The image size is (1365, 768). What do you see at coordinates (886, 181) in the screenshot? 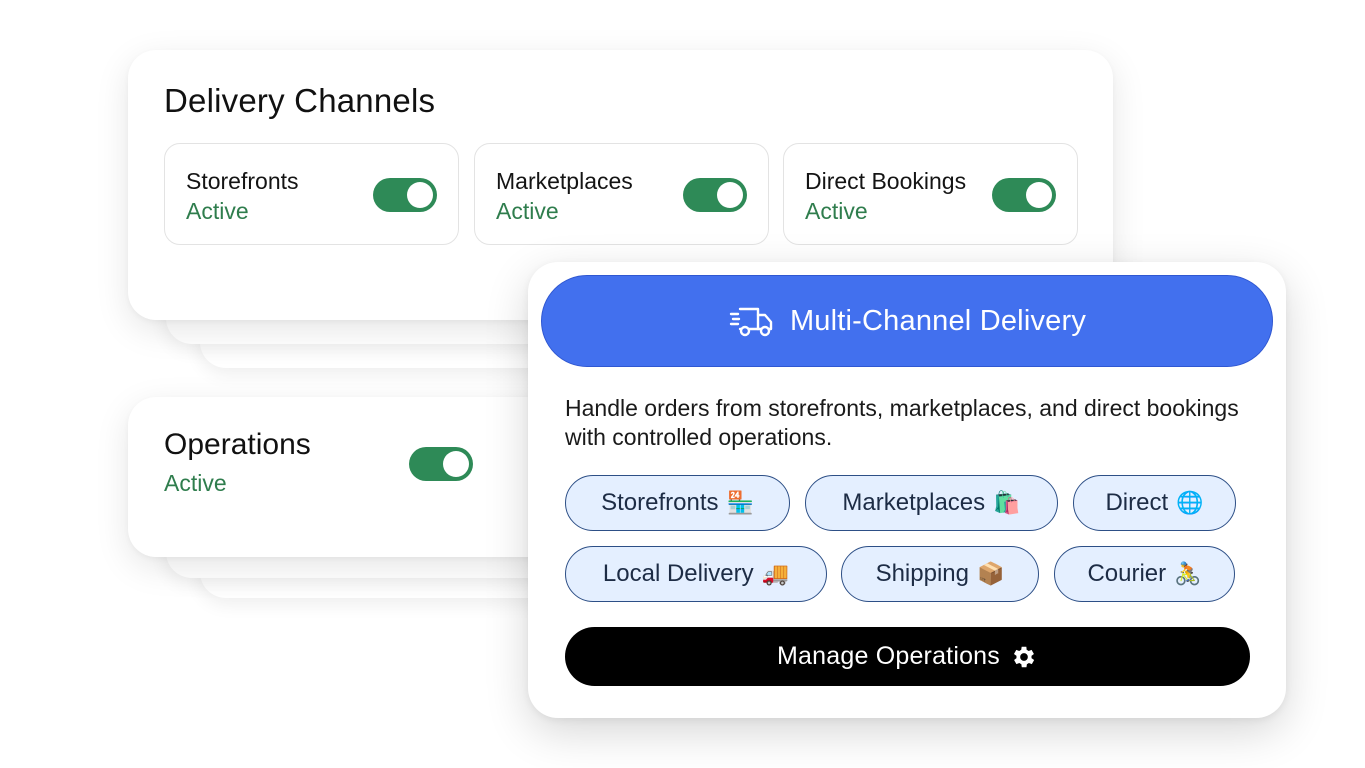
I see `channel-name: Direct Bookings` at bounding box center [886, 181].